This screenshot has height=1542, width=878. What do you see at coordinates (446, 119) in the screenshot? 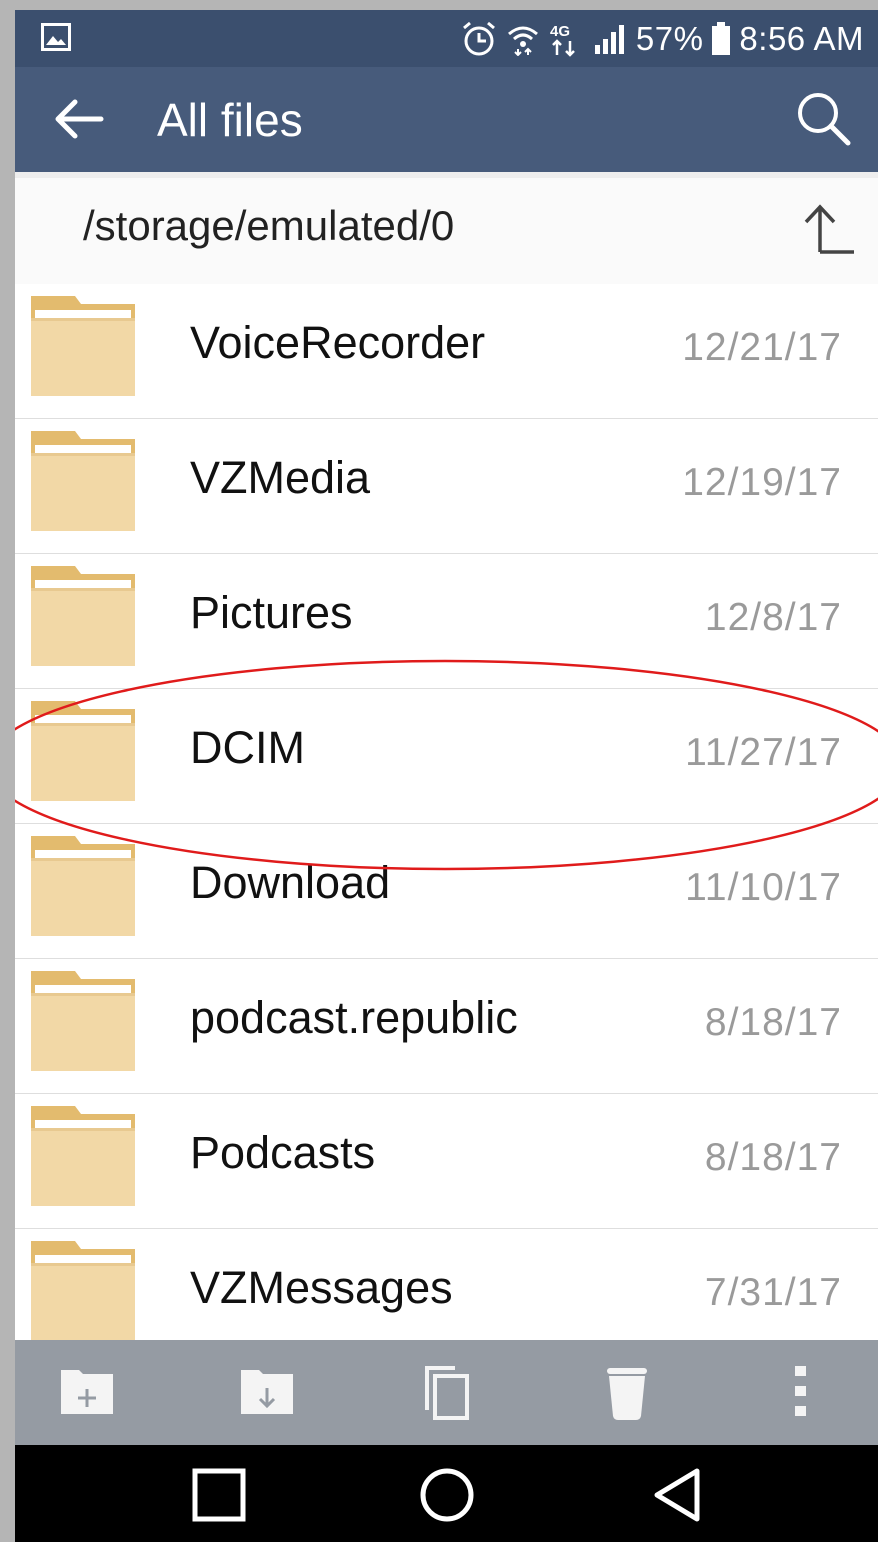
I see `app-bar: All files` at bounding box center [446, 119].